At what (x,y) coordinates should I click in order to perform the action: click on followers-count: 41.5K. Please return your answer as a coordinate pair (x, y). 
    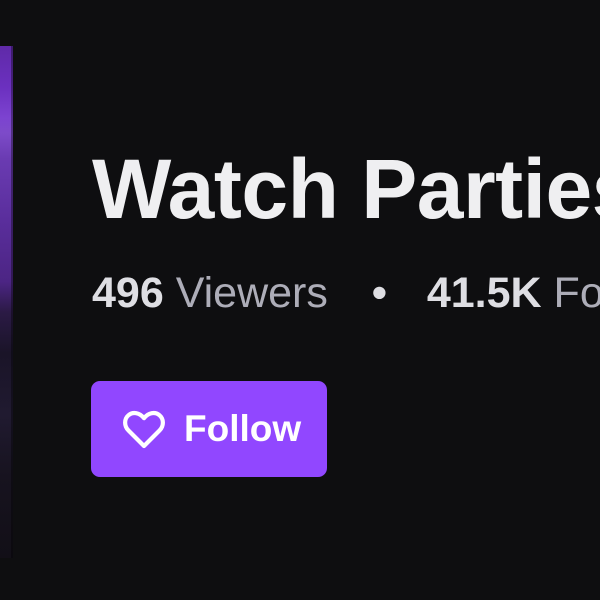
    Looking at the image, I should click on (484, 293).